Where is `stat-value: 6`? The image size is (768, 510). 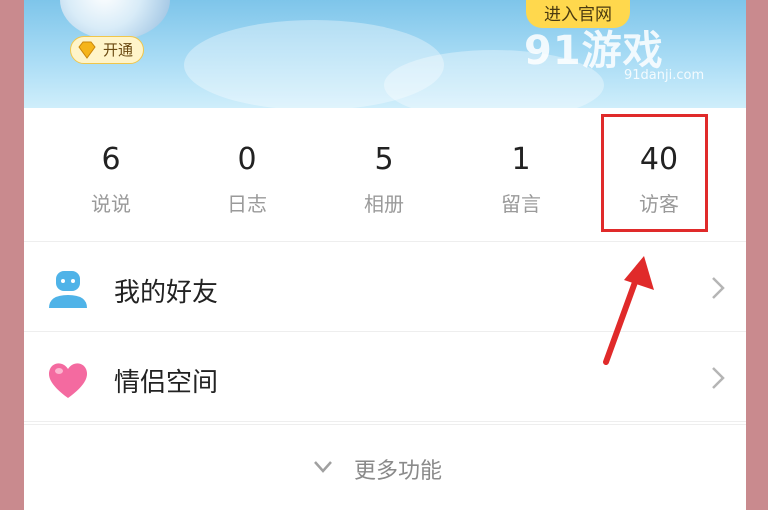
stat-value: 6 is located at coordinates (111, 159).